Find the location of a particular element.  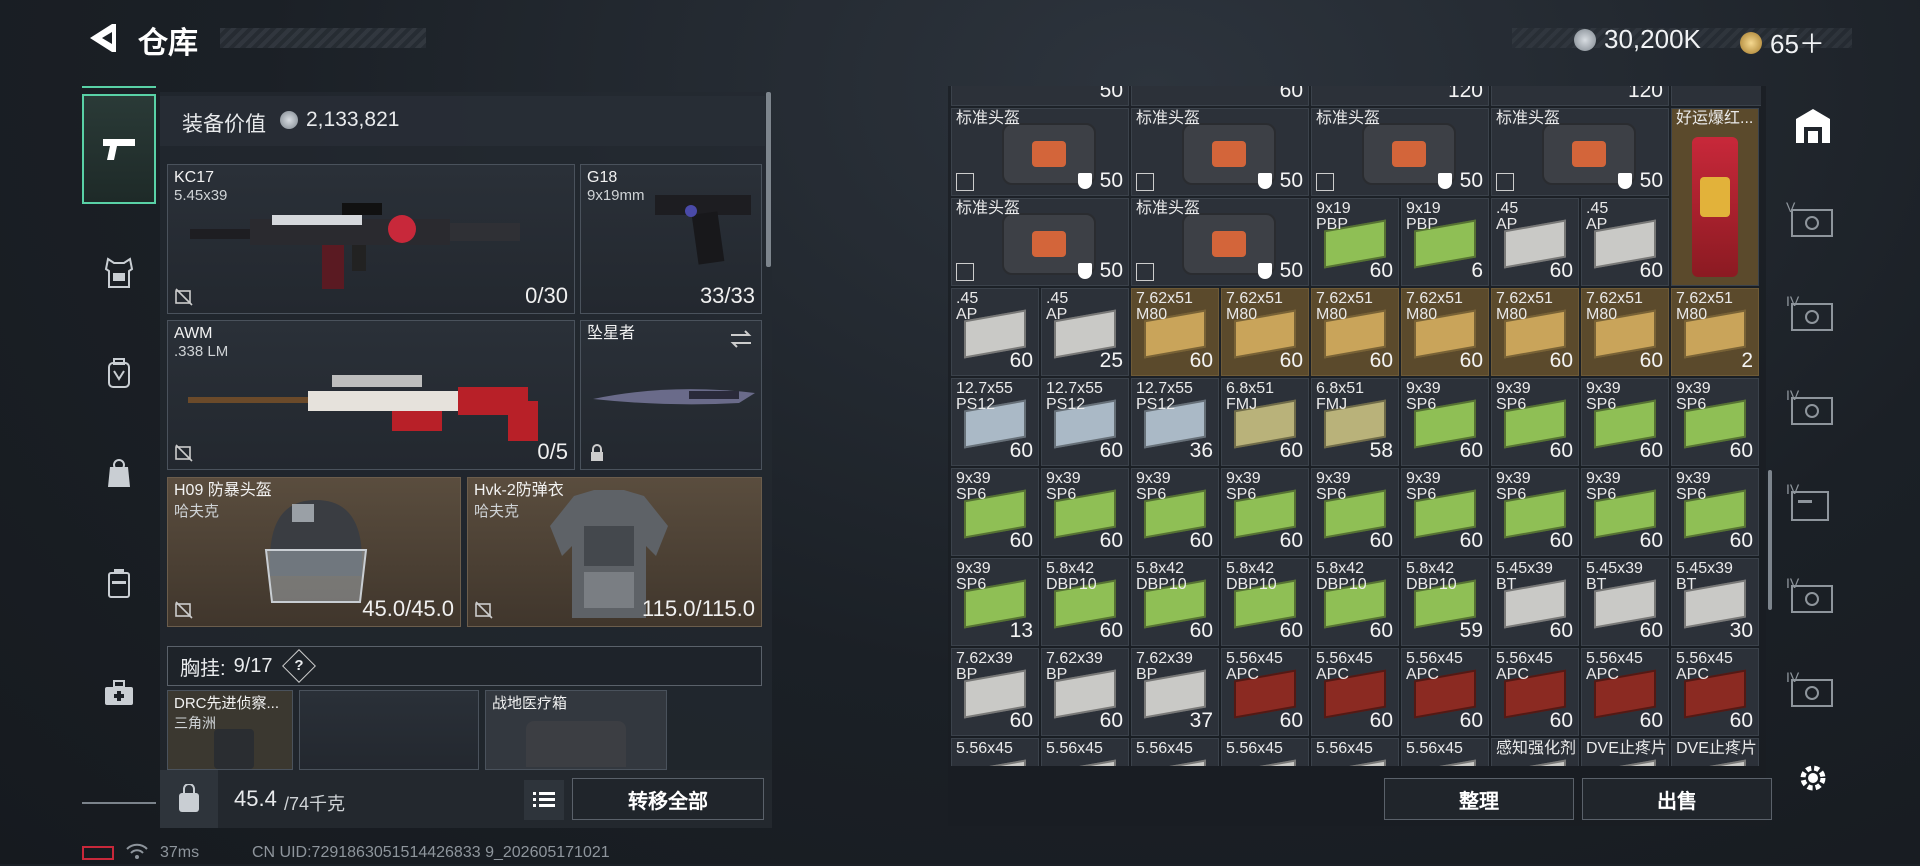

weapon-slot-secondary: AWM .338 LM 0/5 is located at coordinates (371, 395).